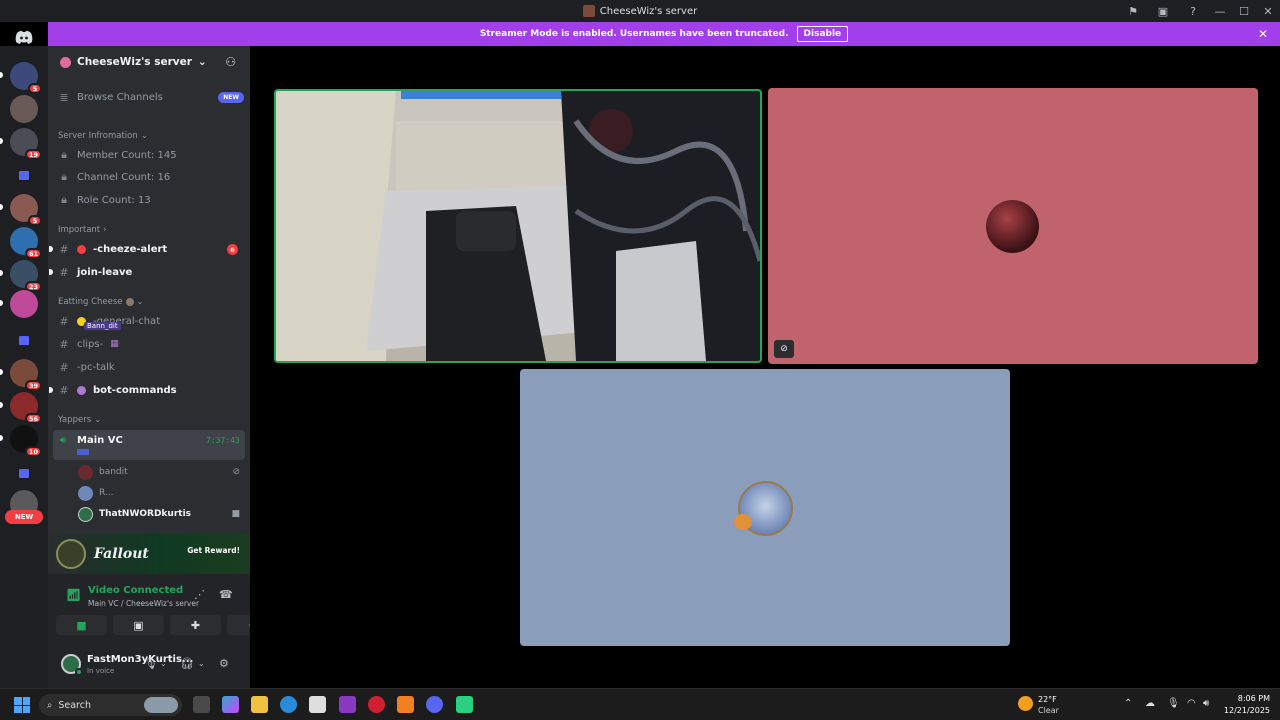 The height and width of the screenshot is (720, 1280). I want to click on discord-taskbar-icon, so click(434, 704).